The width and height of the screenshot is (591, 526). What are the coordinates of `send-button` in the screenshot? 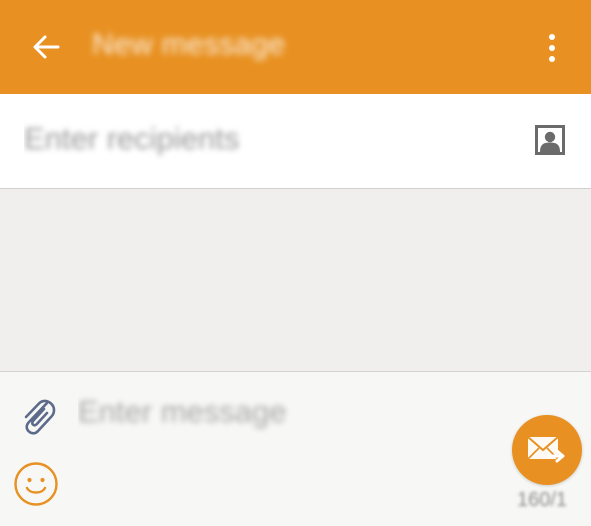 It's located at (547, 450).